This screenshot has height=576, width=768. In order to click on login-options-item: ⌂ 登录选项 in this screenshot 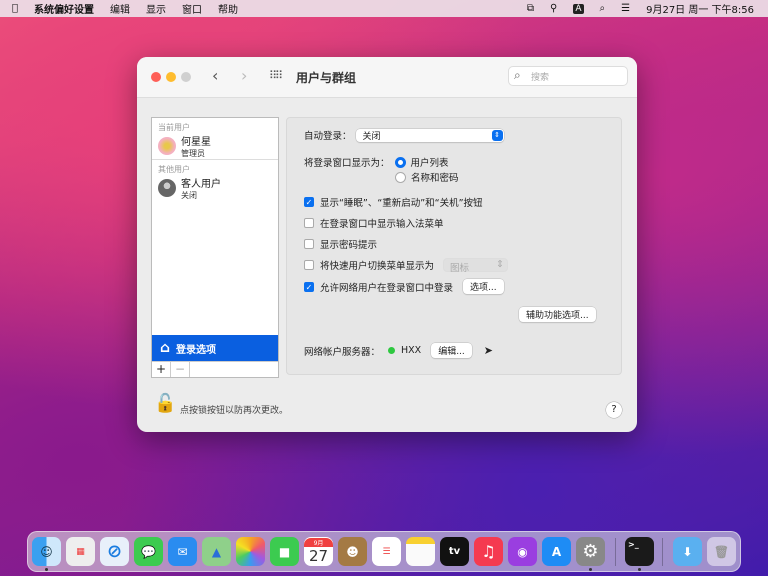, I will do `click(215, 348)`.